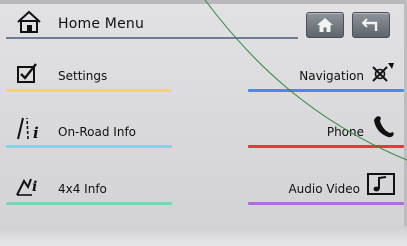 The height and width of the screenshot is (246, 407). What do you see at coordinates (28, 128) in the screenshot?
I see `road-info-icon: i` at bounding box center [28, 128].